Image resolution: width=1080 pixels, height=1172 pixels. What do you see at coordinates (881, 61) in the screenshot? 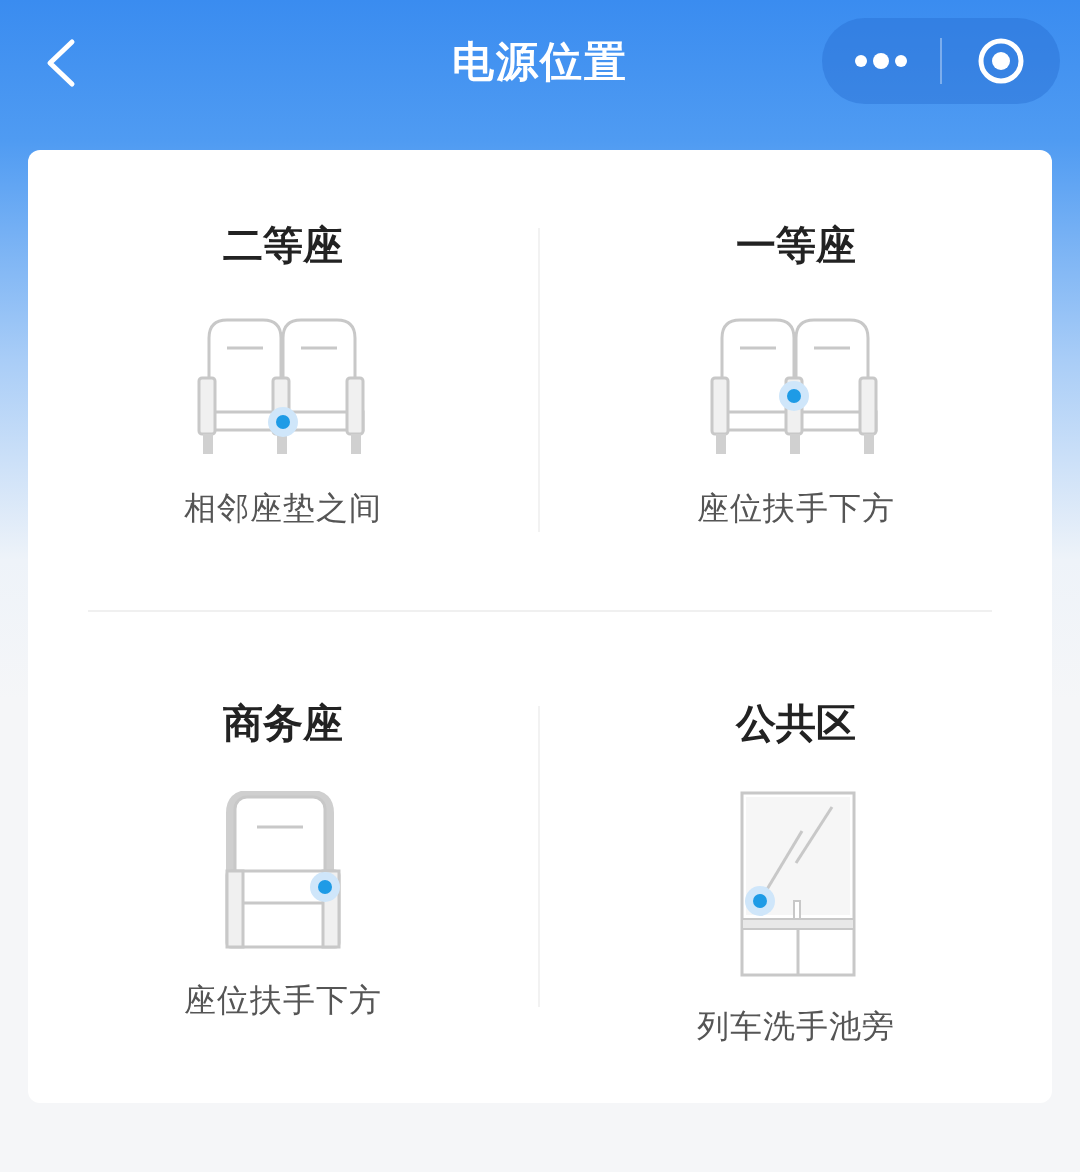
I see `more-icon` at bounding box center [881, 61].